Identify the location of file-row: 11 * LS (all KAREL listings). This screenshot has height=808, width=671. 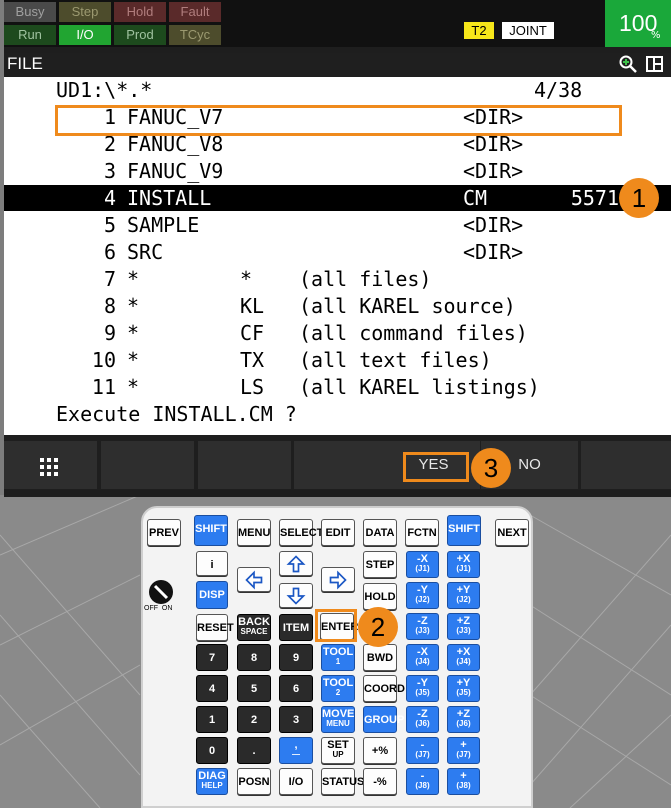
(337, 387).